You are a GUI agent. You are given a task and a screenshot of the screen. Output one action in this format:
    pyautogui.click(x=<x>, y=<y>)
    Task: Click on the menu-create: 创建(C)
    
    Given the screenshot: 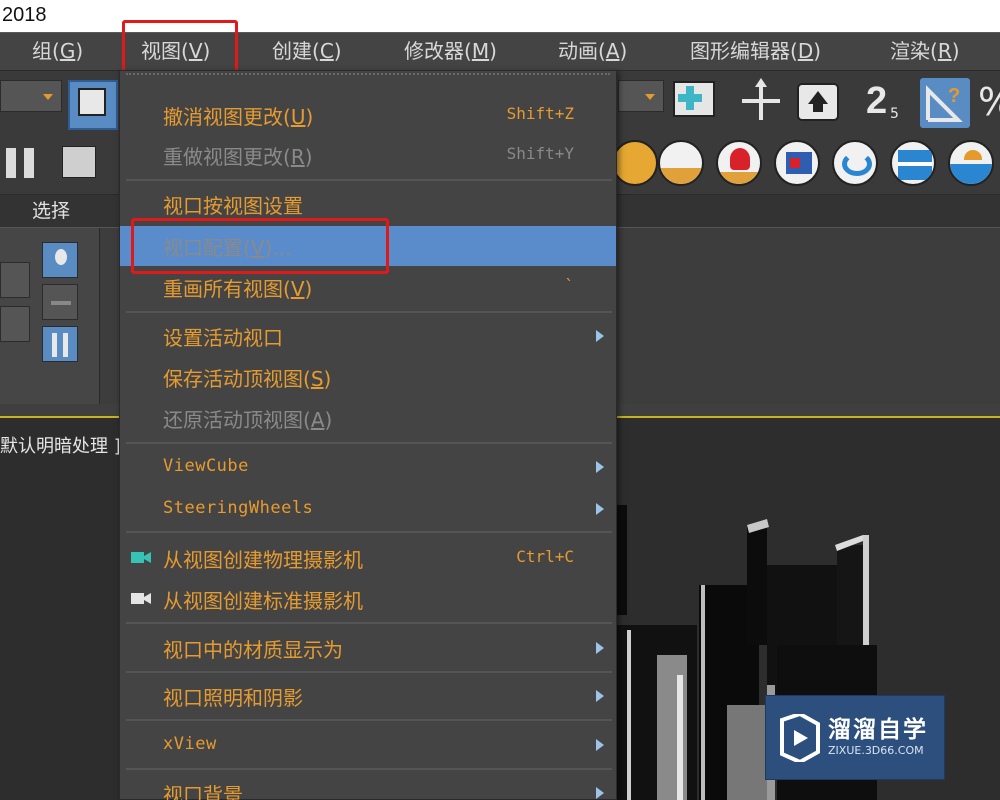 What is the action you would take?
    pyautogui.click(x=307, y=52)
    